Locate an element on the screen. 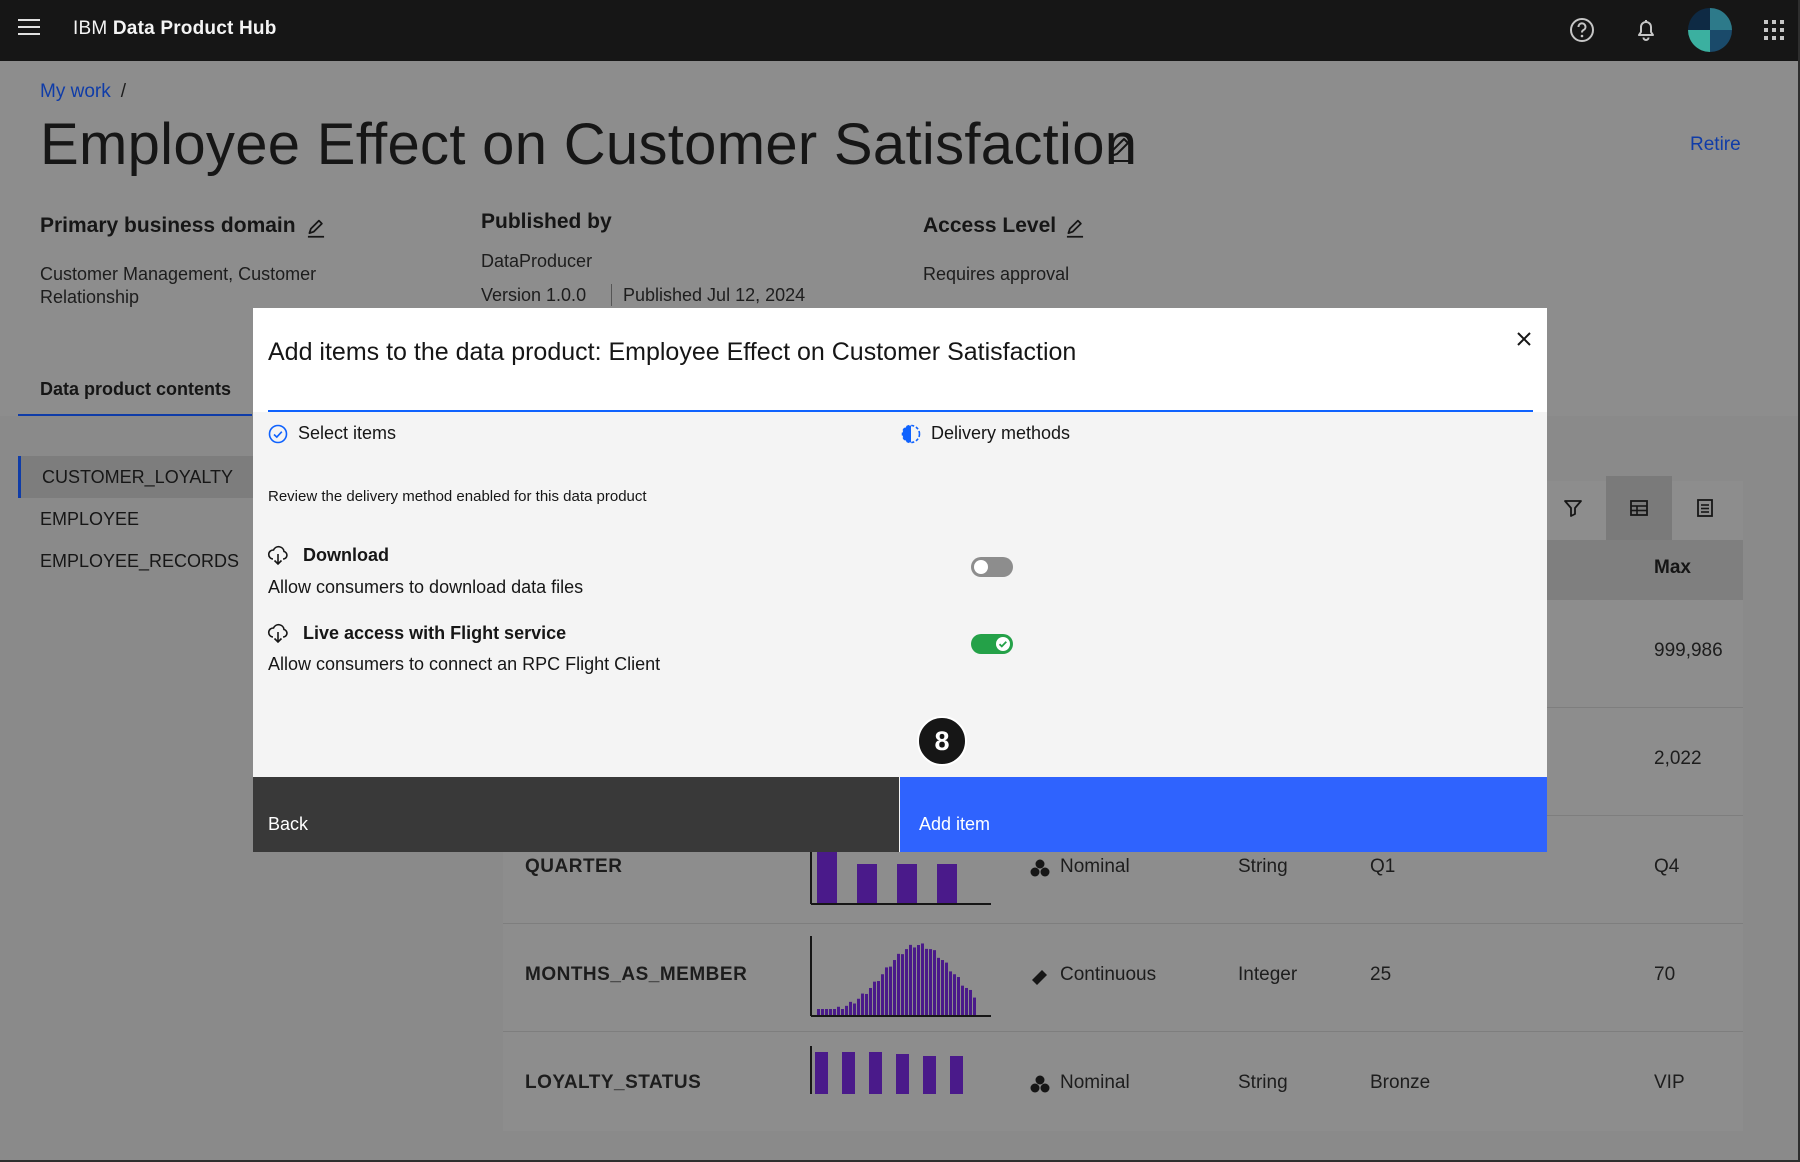 The image size is (1800, 1162). download-method-description: Allow consumers to download data files is located at coordinates (426, 587).